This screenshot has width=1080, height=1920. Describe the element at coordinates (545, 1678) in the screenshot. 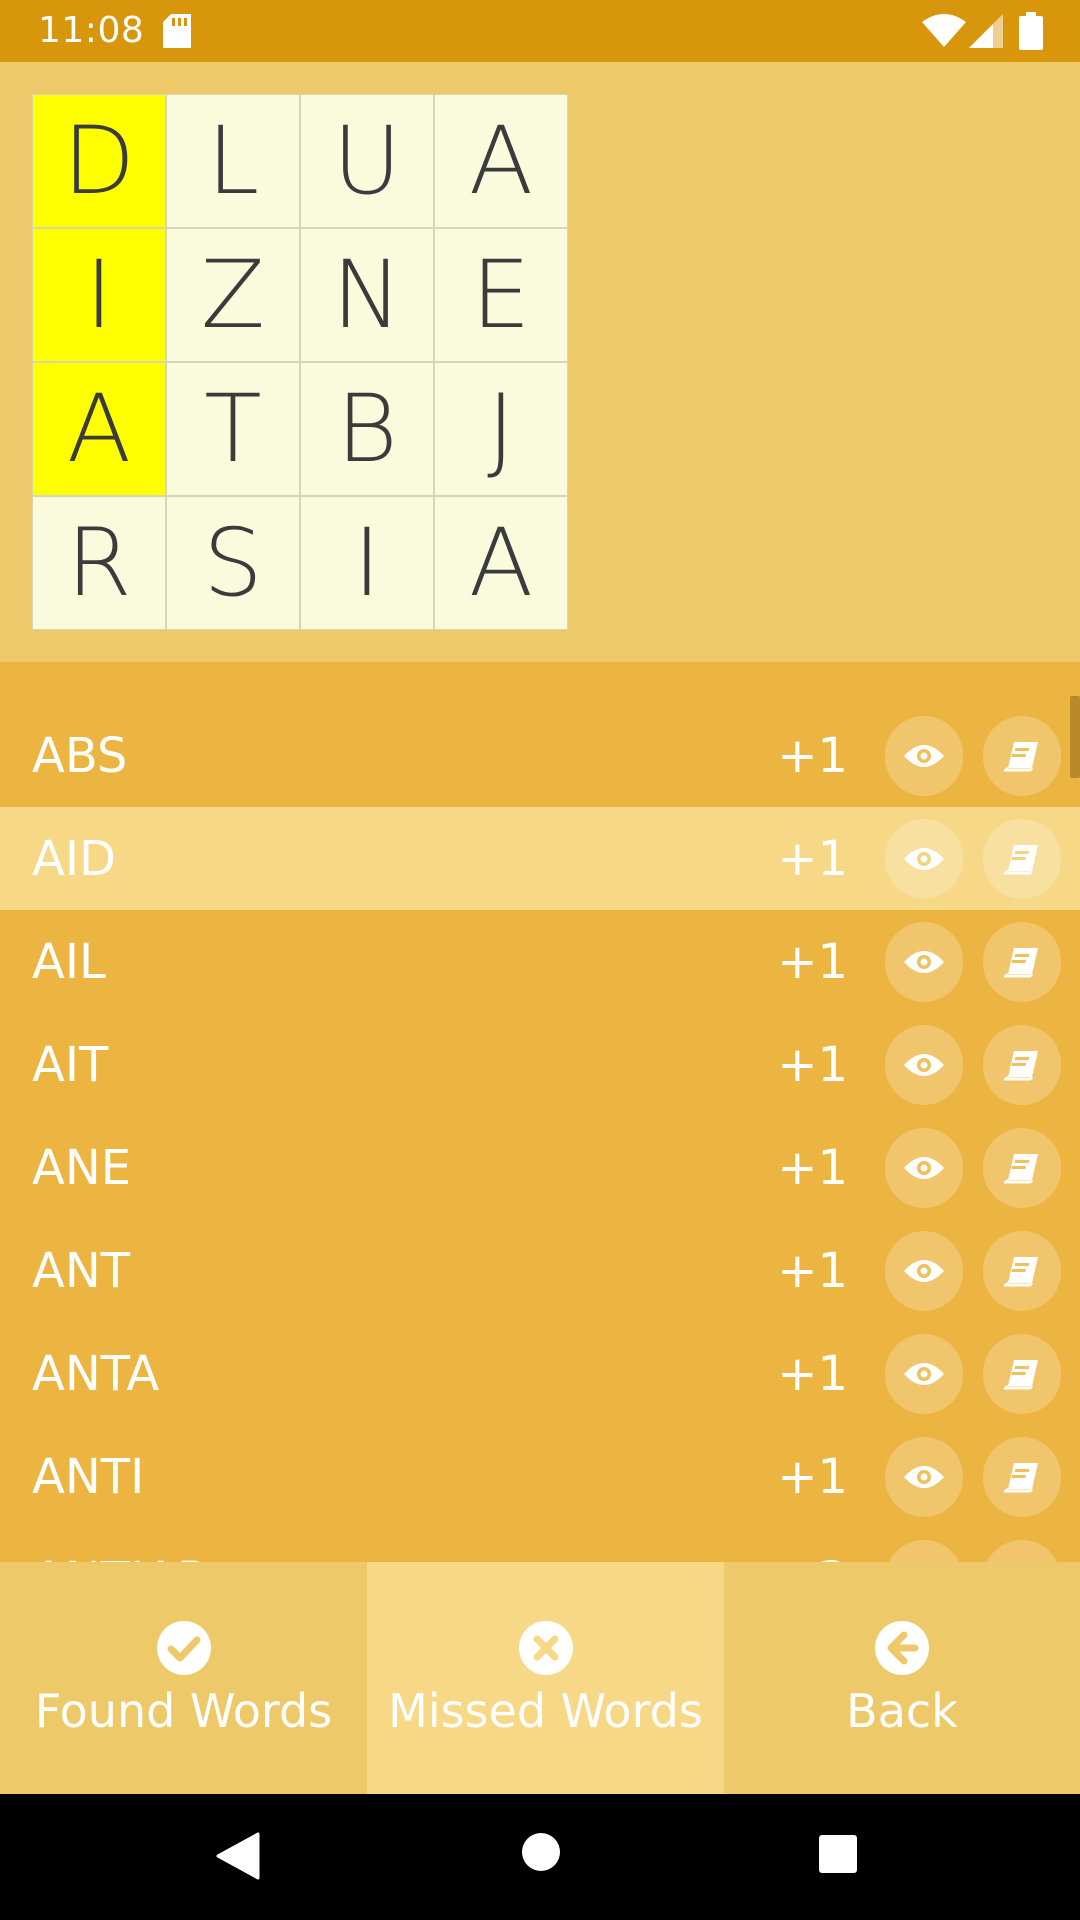

I see `tab-missed-words: Missed Words` at that location.